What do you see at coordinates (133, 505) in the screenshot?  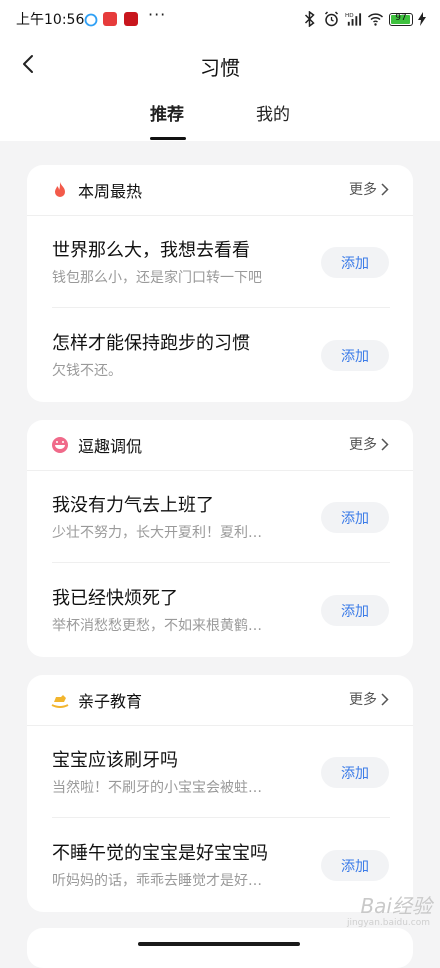 I see `item-title: 我没有力气去上班了` at bounding box center [133, 505].